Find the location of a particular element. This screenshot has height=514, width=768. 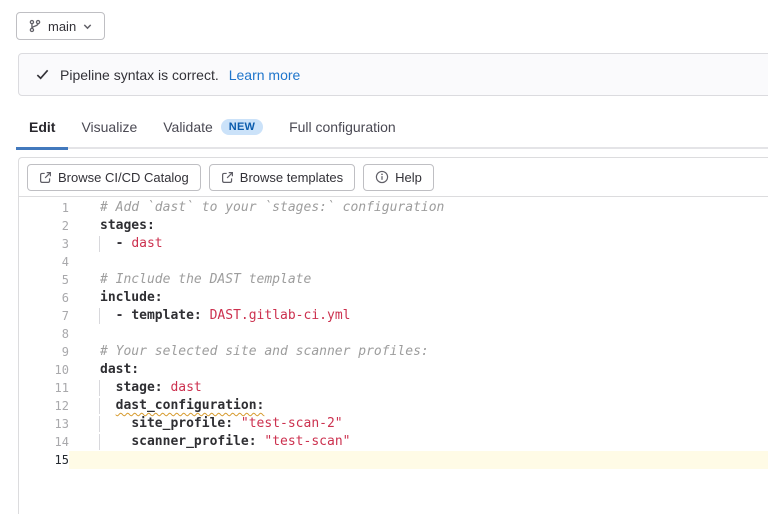

browse-catalog-button: Browse CI/CD Catalog is located at coordinates (114, 177).